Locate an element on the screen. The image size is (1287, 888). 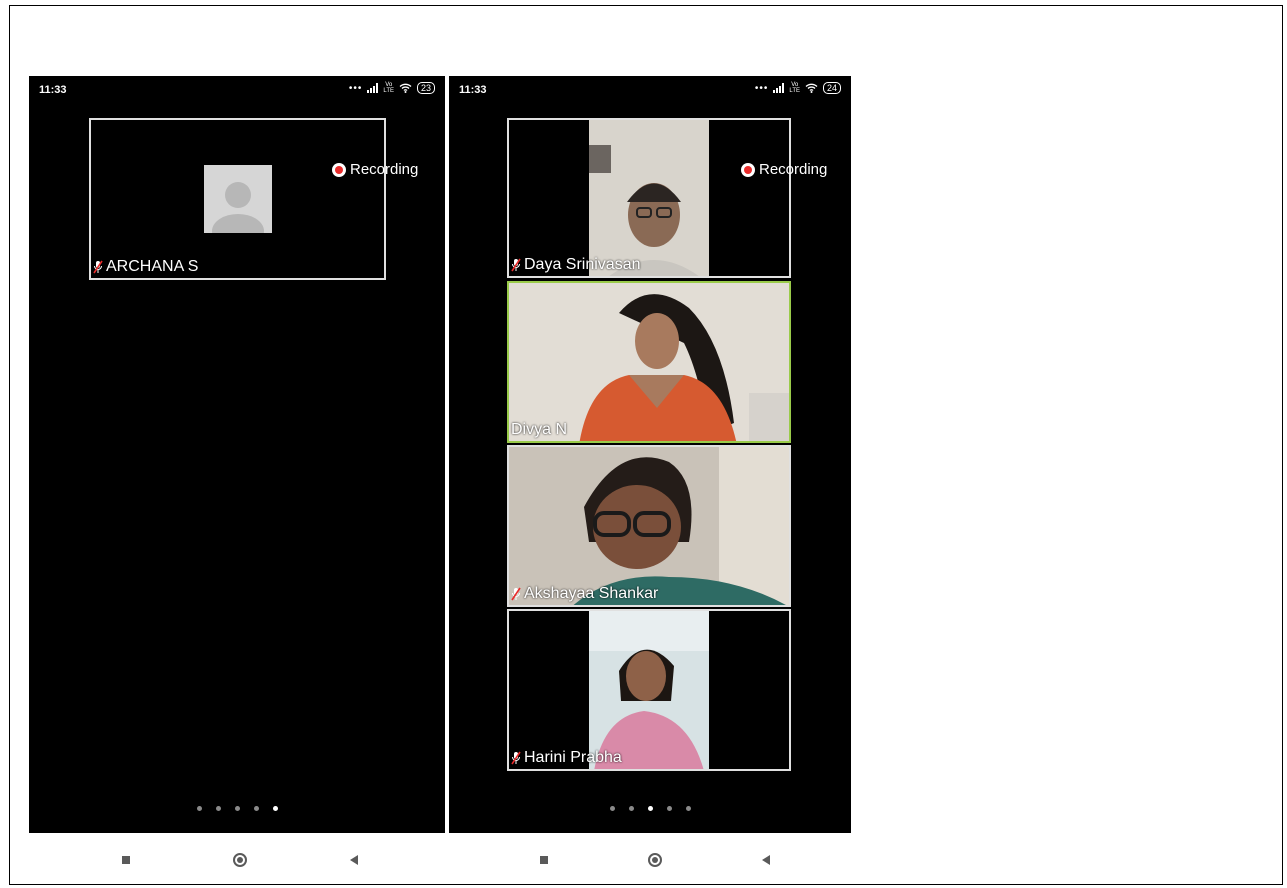
participant-tile-akshayaa: Akshayaa Shankar is located at coordinates (649, 526).